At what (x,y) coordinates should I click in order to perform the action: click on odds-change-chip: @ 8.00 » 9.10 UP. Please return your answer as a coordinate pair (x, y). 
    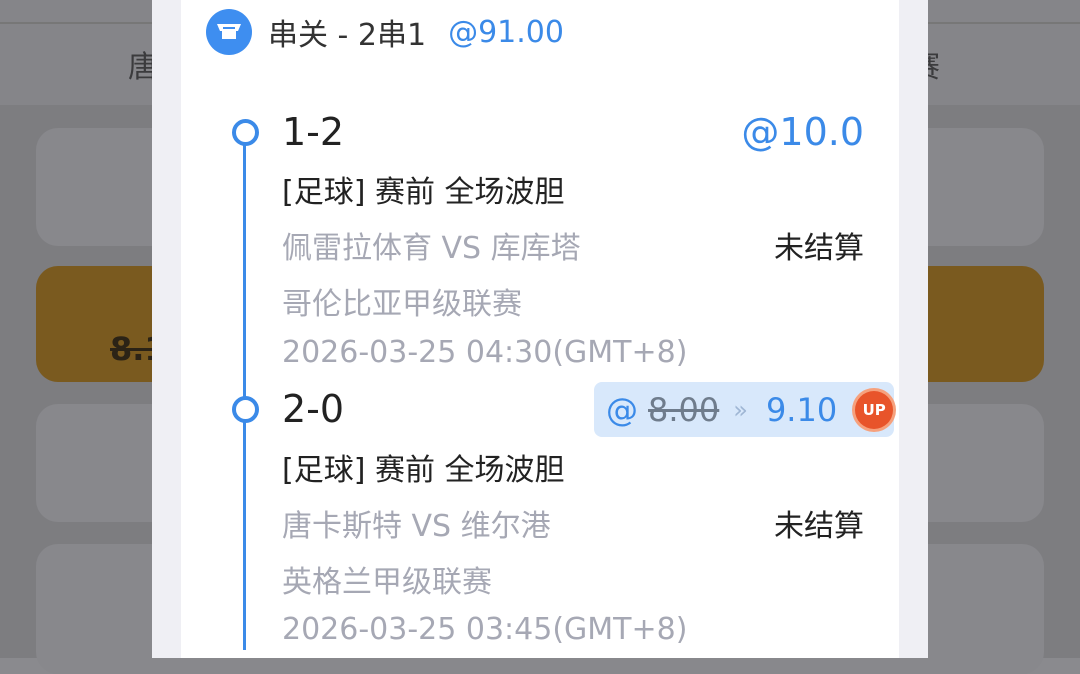
    Looking at the image, I should click on (744, 409).